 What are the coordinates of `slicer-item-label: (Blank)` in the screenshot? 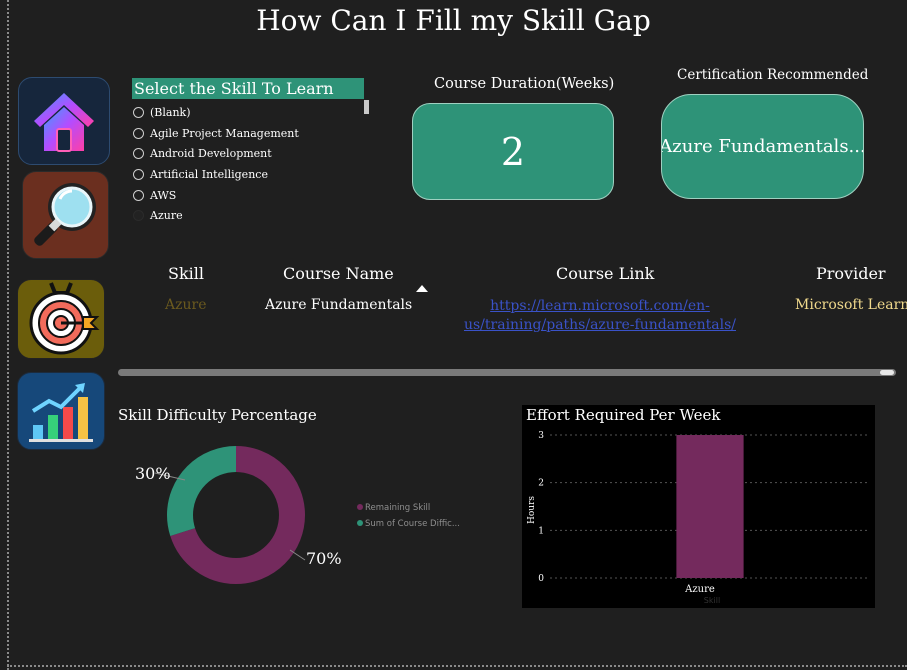 It's located at (170, 112).